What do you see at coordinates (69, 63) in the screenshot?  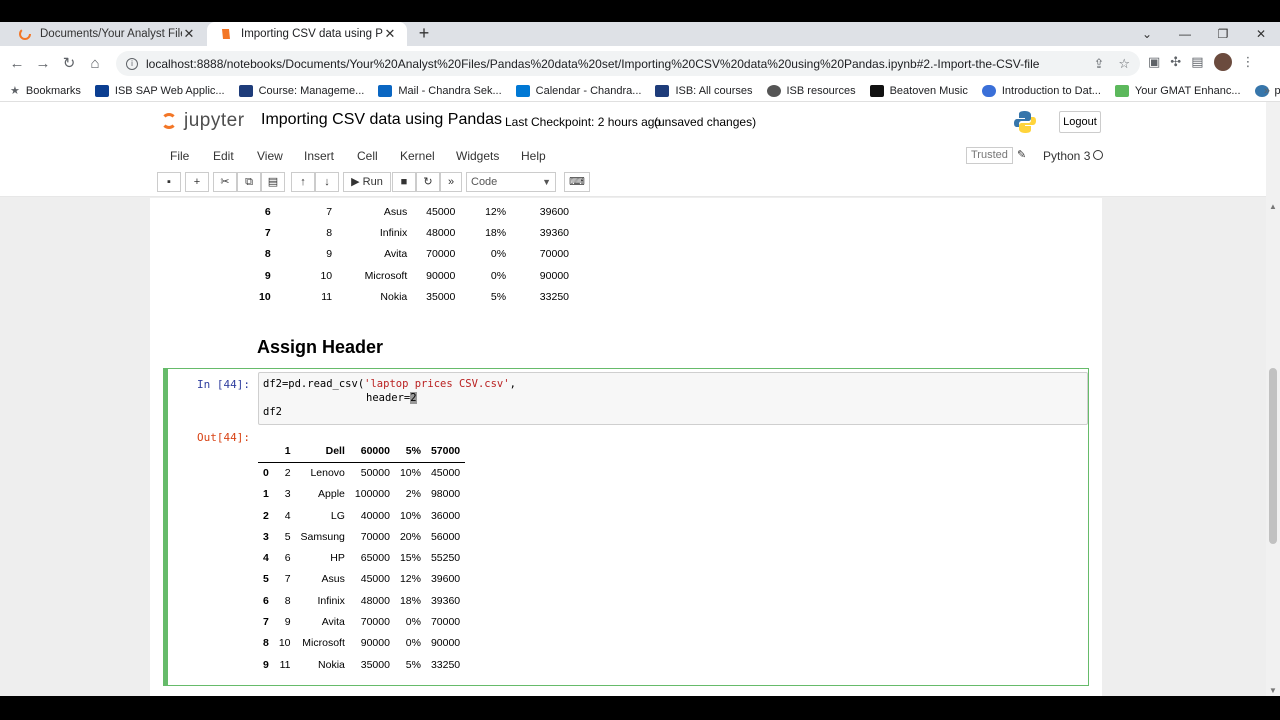 I see `reload-icon: ↻` at bounding box center [69, 63].